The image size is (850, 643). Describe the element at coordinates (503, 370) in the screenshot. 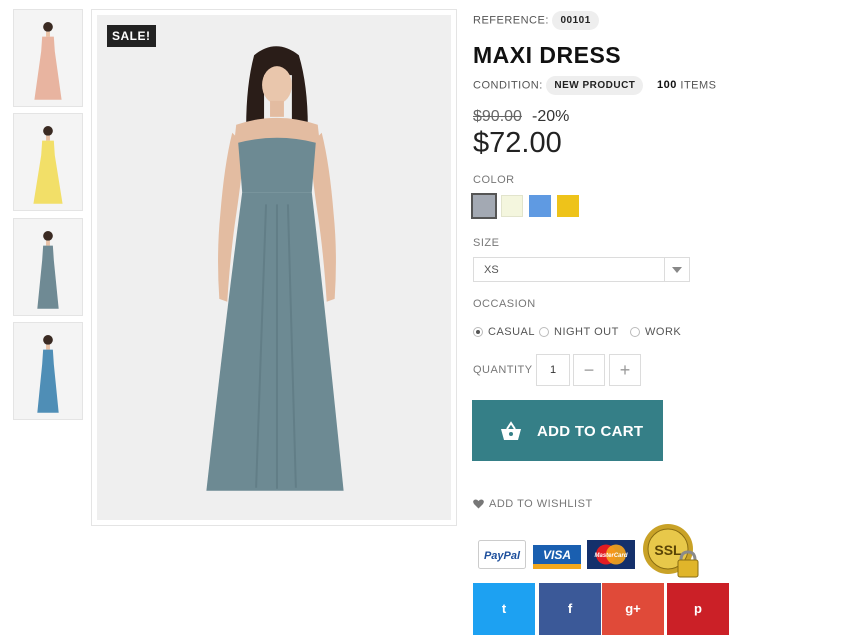

I see `quantity-label: QUANTITY` at that location.